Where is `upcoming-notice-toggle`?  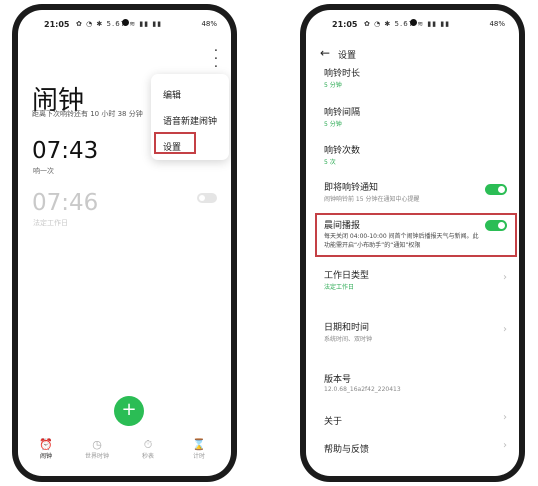
upcoming-notice-toggle is located at coordinates (496, 189).